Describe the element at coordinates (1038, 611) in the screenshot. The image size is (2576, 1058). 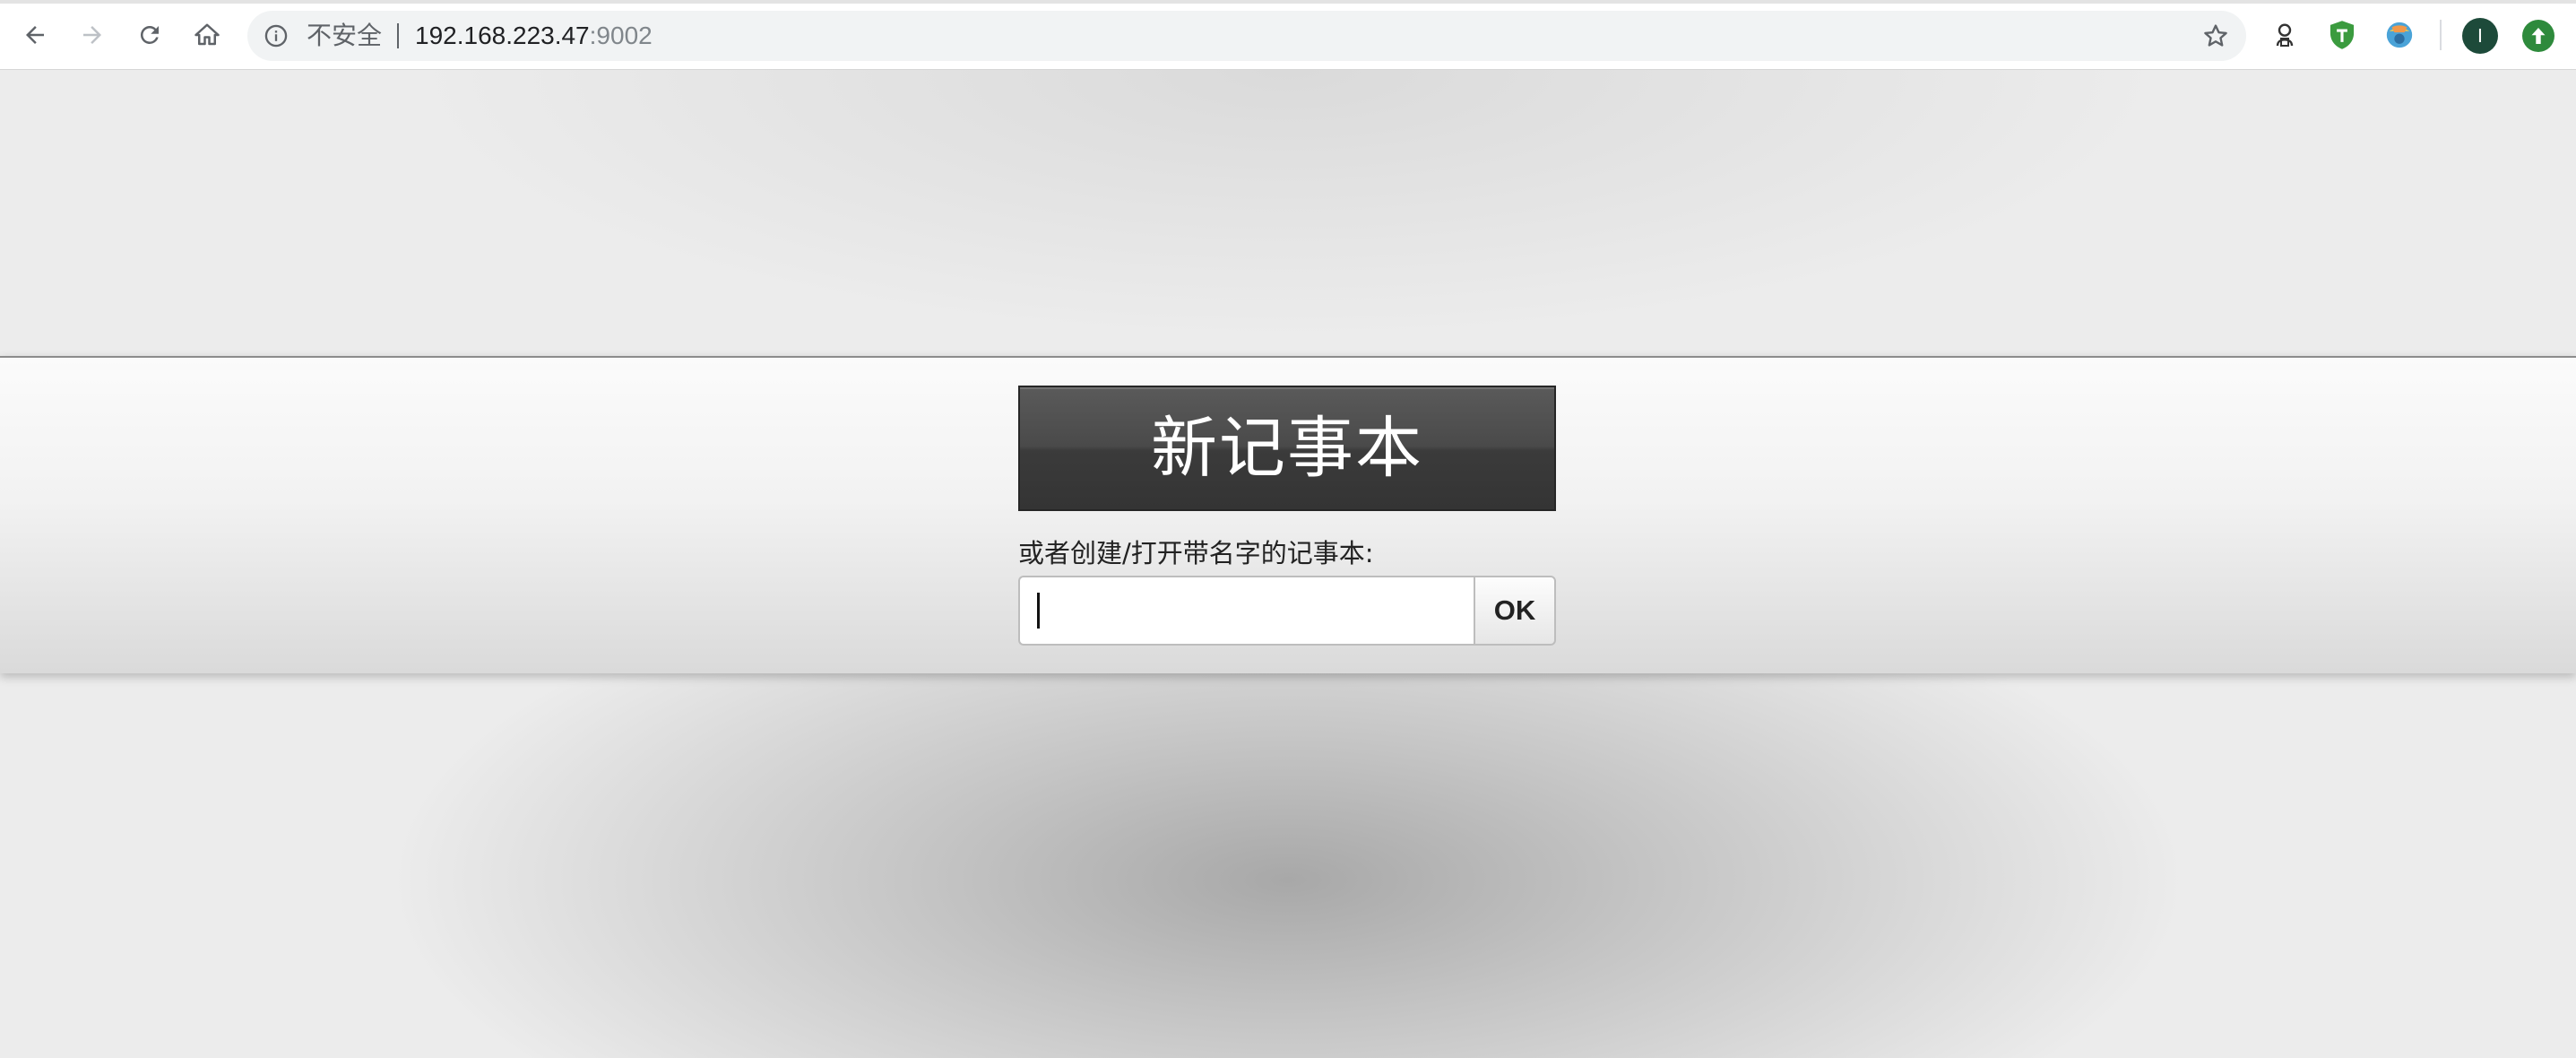
I see `text-caret` at that location.